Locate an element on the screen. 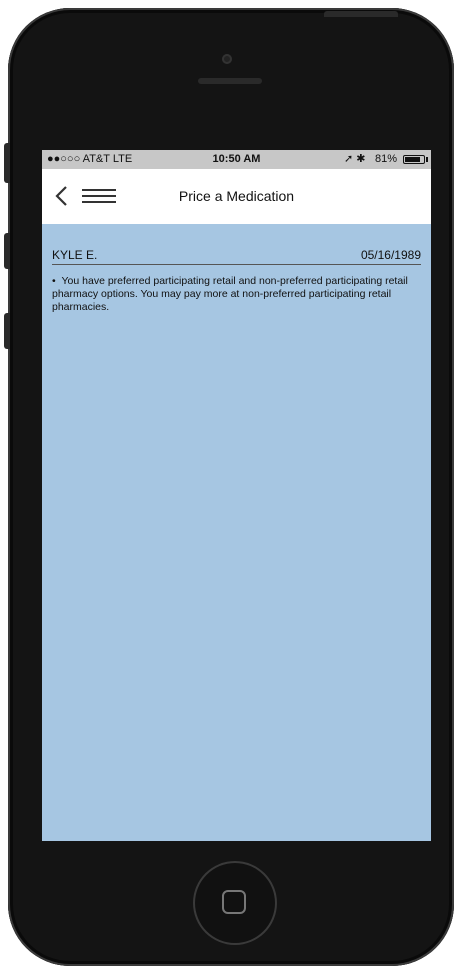 The height and width of the screenshot is (970, 461). battery-level is located at coordinates (412, 159).